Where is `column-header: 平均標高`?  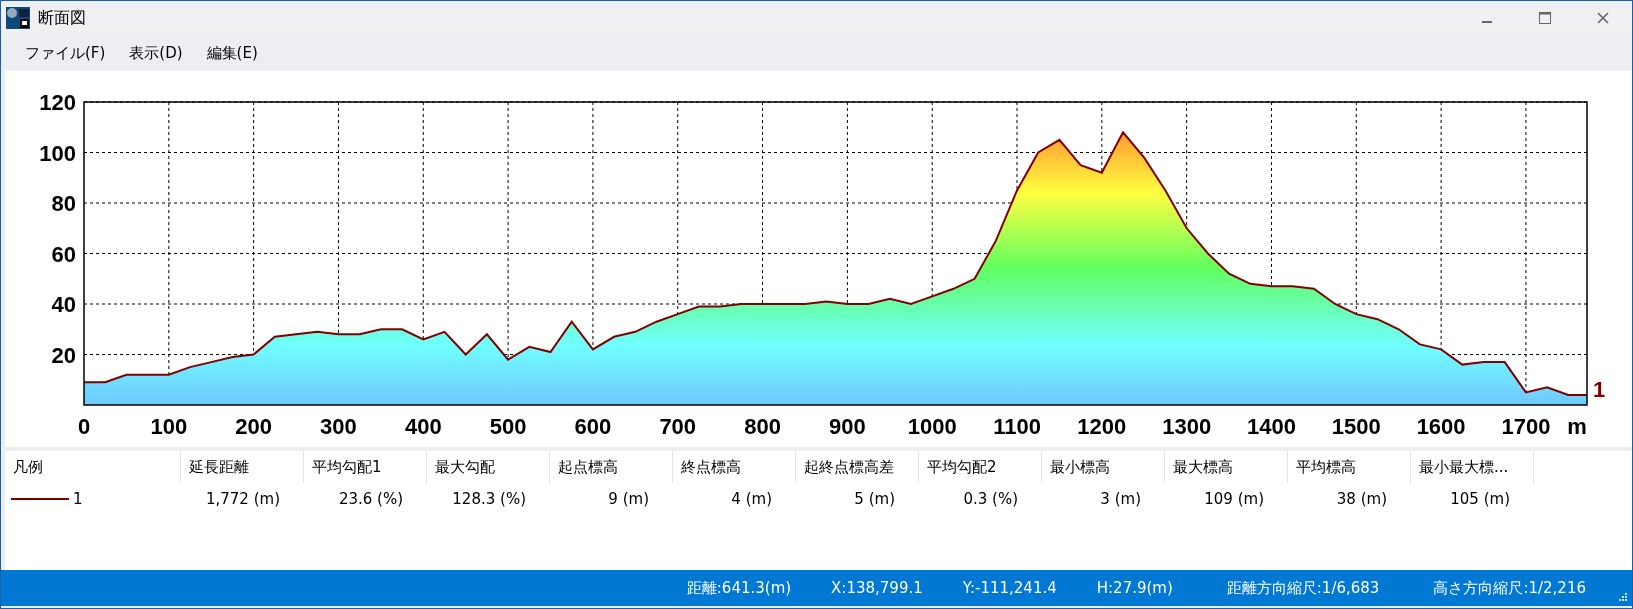 column-header: 平均標高 is located at coordinates (1349, 467).